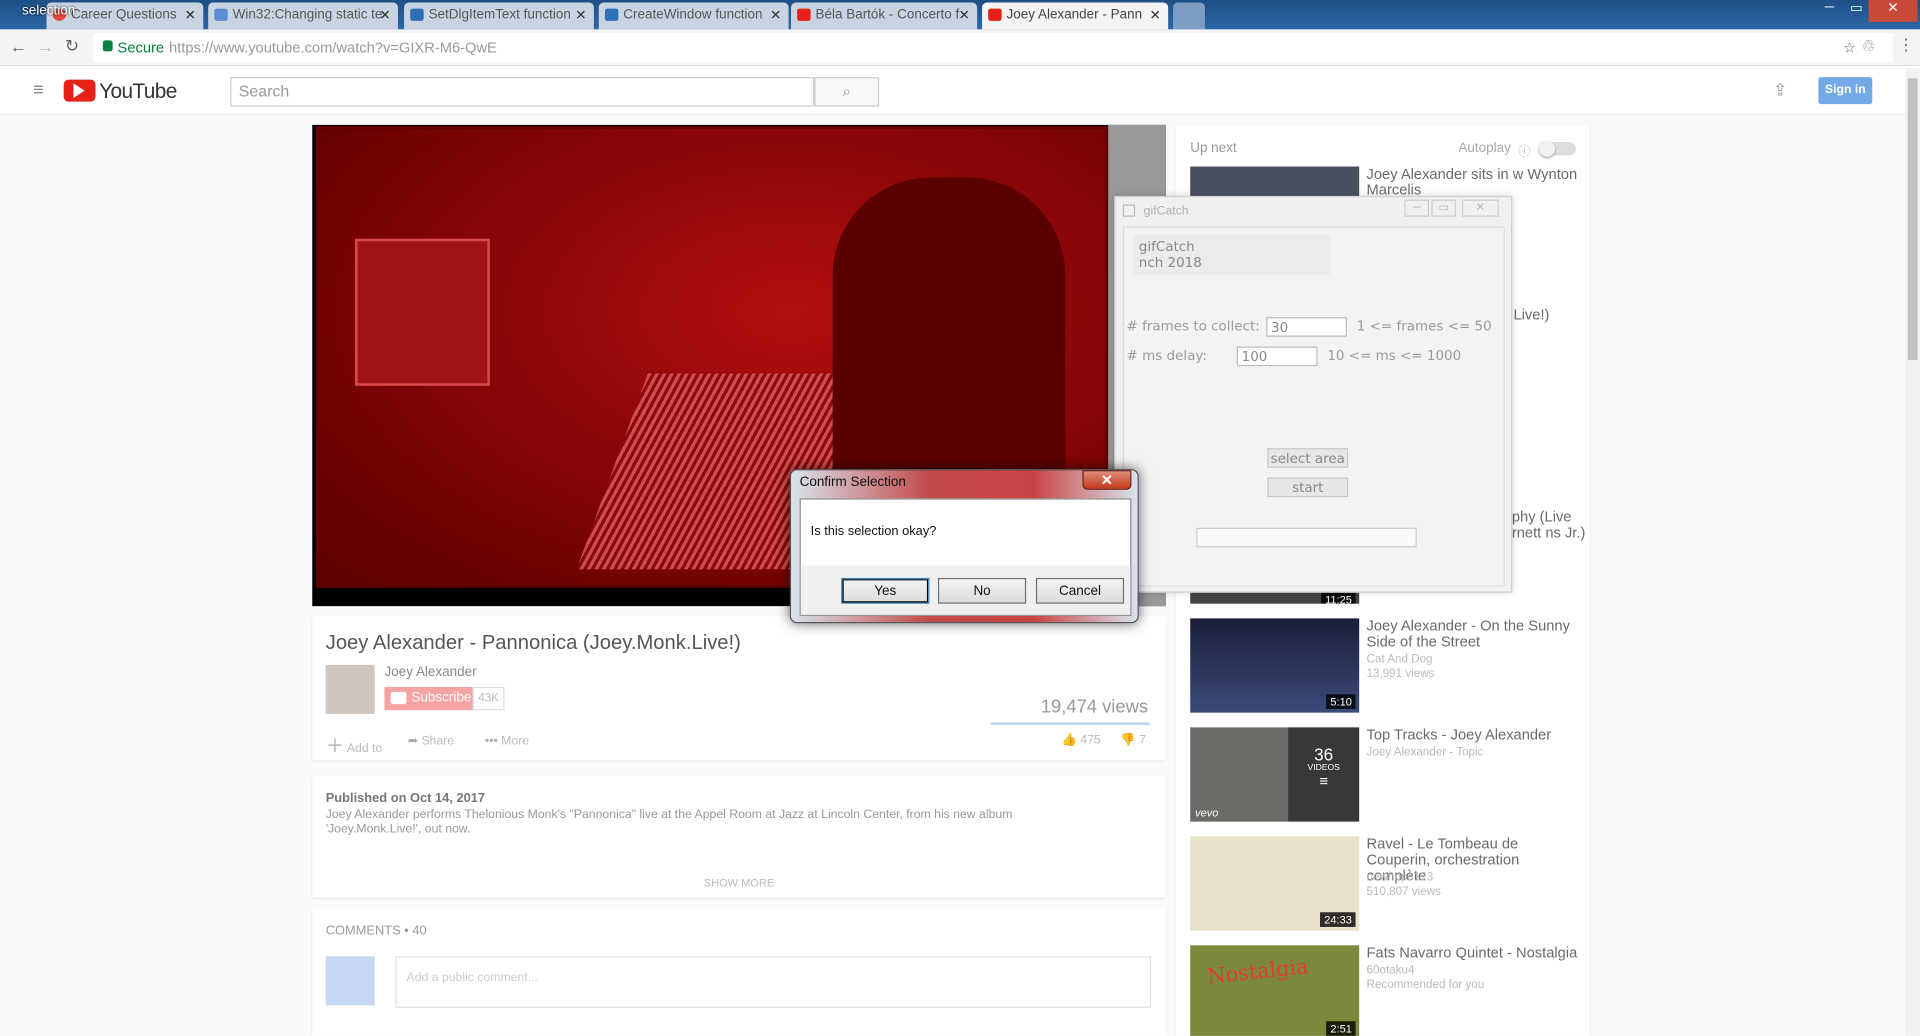 The width and height of the screenshot is (1920, 1036). I want to click on scrollbar-thumb, so click(1912, 219).